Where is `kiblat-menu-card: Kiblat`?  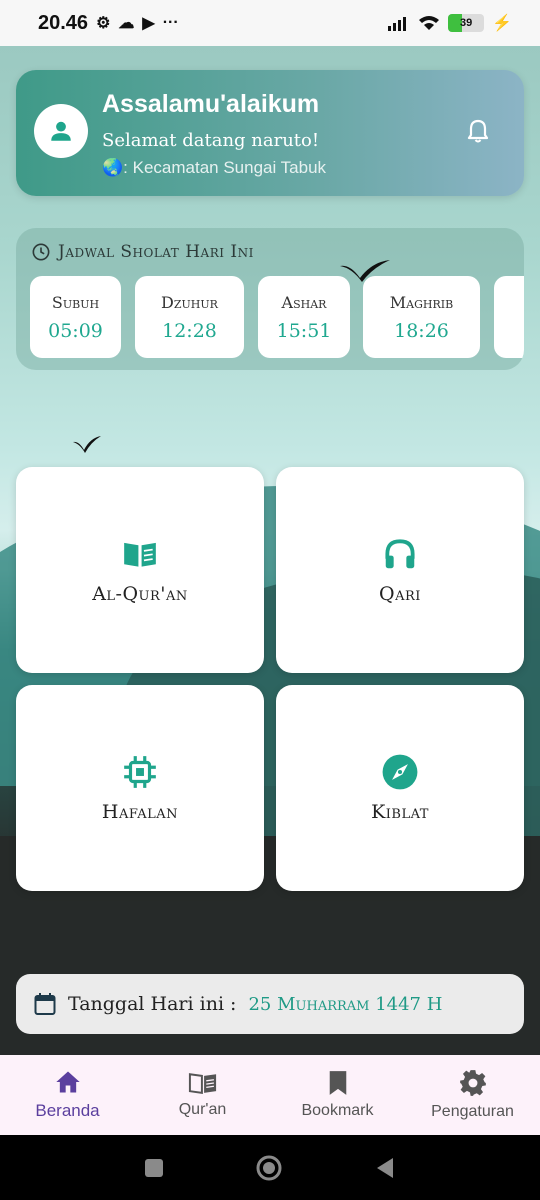 kiblat-menu-card: Kiblat is located at coordinates (400, 788).